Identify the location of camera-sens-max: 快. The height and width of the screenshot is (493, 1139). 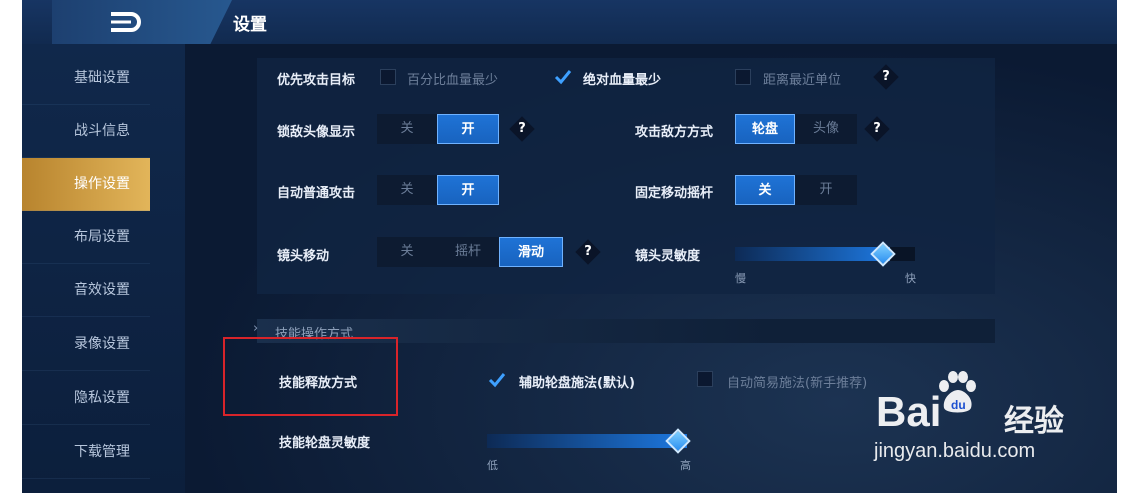
(910, 278).